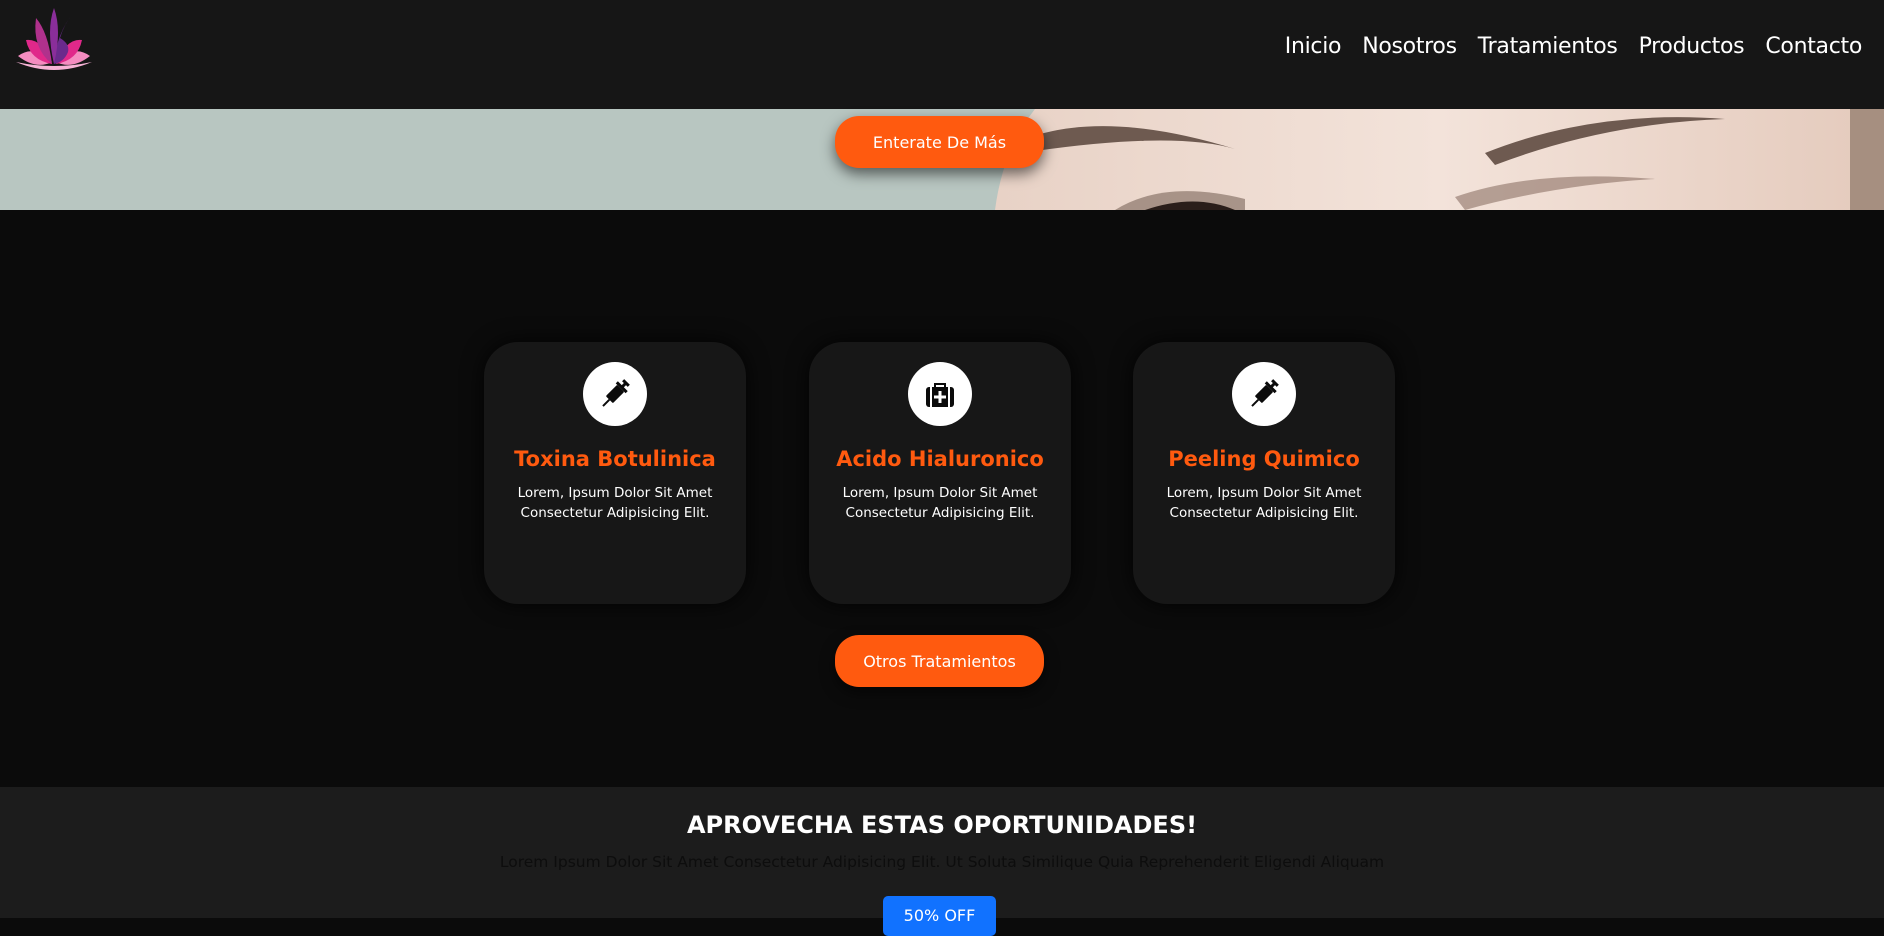 This screenshot has width=1884, height=936. I want to click on learn-more-button: Enterate De Más, so click(939, 142).